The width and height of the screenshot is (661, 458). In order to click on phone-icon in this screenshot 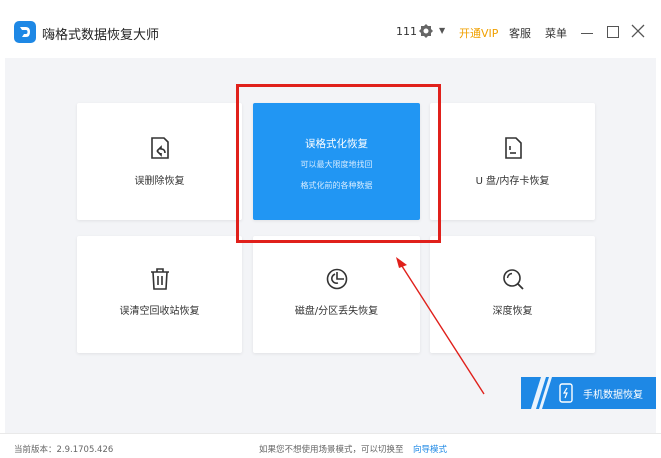, I will do `click(566, 395)`.